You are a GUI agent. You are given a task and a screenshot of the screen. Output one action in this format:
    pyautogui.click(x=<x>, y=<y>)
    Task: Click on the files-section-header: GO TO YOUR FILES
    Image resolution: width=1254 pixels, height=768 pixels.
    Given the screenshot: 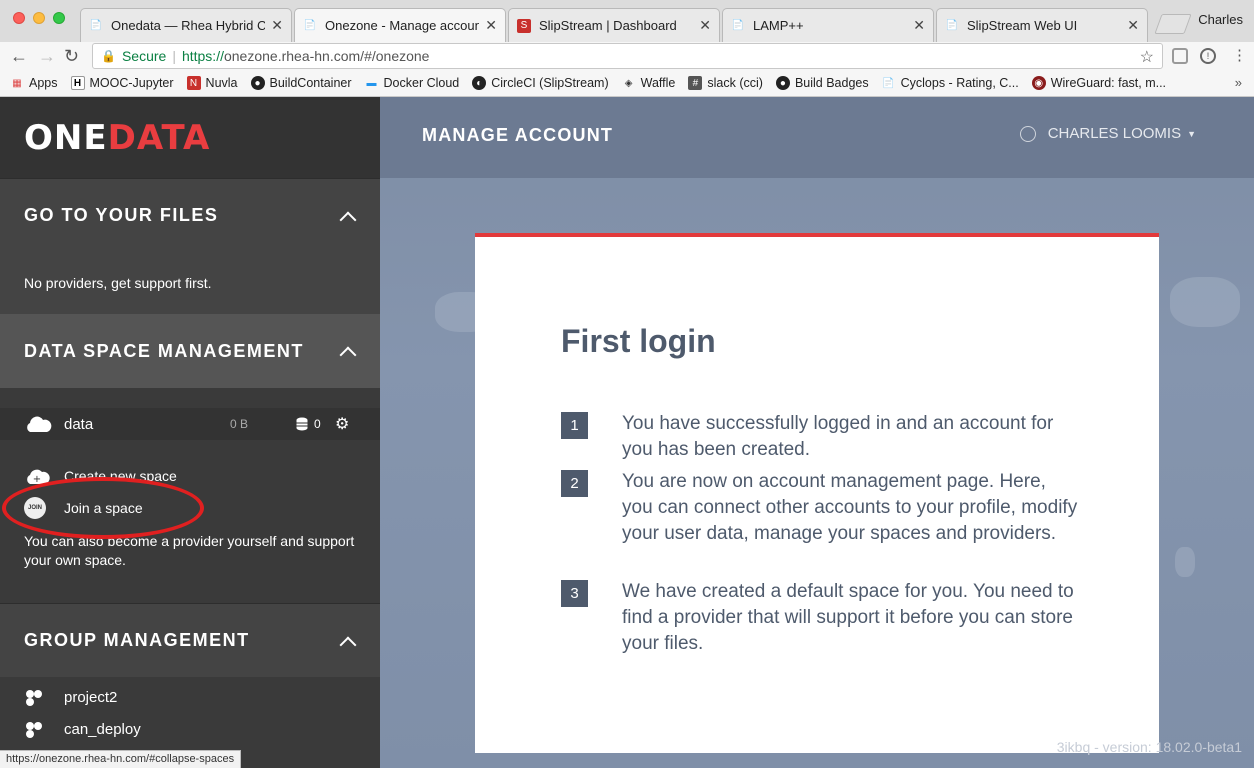 What is the action you would take?
    pyautogui.click(x=190, y=215)
    